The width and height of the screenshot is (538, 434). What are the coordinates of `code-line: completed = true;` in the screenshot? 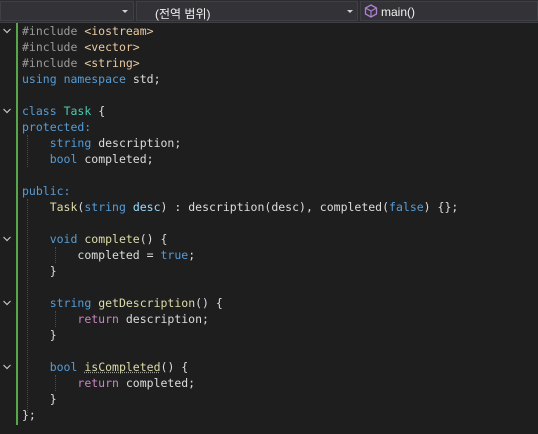 It's located at (269, 255).